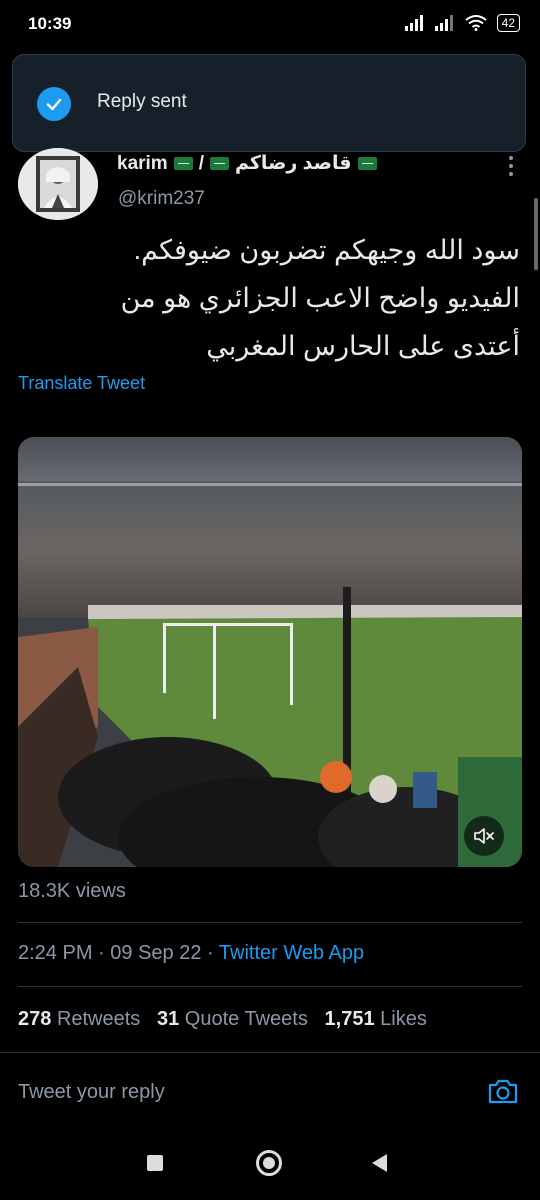 Image resolution: width=540 pixels, height=1200 pixels. I want to click on status-clock: 10:39, so click(50, 23).